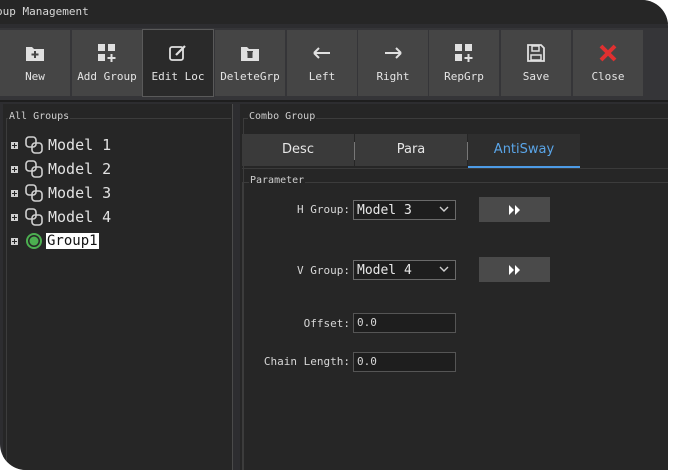 The width and height of the screenshot is (677, 475). I want to click on h-group-select: Model 3, so click(404, 210).